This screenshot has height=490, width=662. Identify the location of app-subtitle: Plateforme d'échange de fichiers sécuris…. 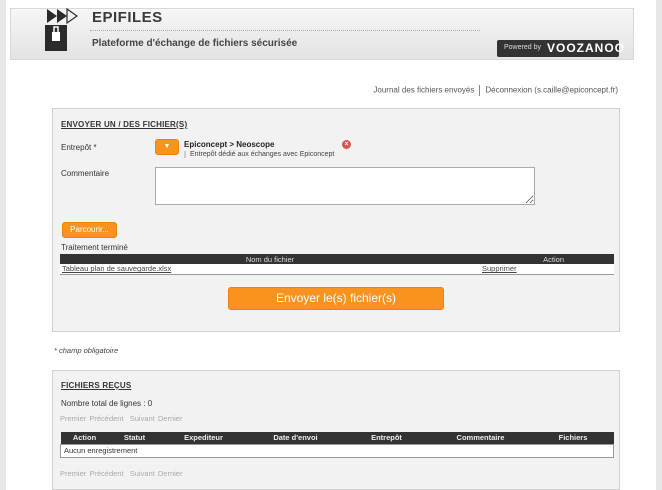
(195, 43).